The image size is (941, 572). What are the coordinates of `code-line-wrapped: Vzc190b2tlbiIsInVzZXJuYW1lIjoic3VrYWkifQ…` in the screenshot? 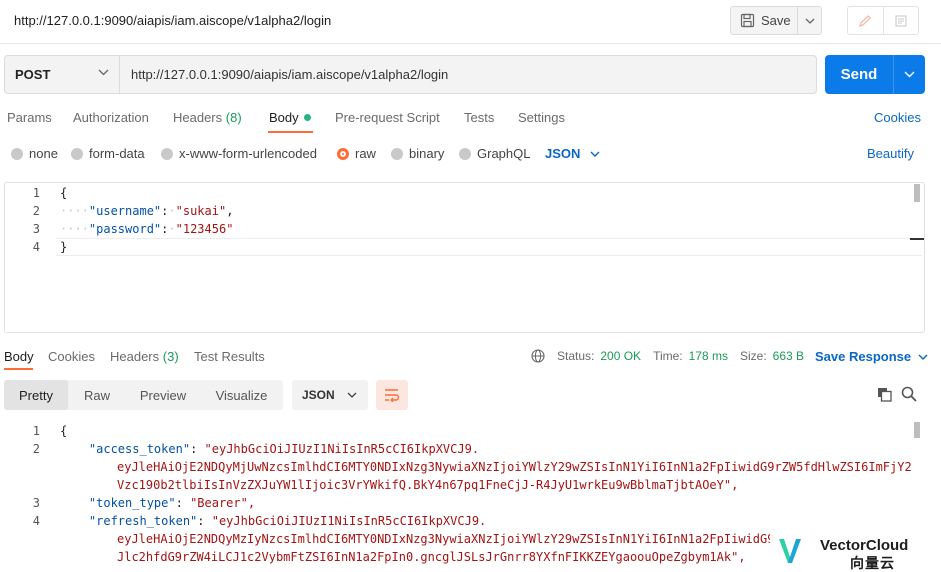 It's located at (428, 485).